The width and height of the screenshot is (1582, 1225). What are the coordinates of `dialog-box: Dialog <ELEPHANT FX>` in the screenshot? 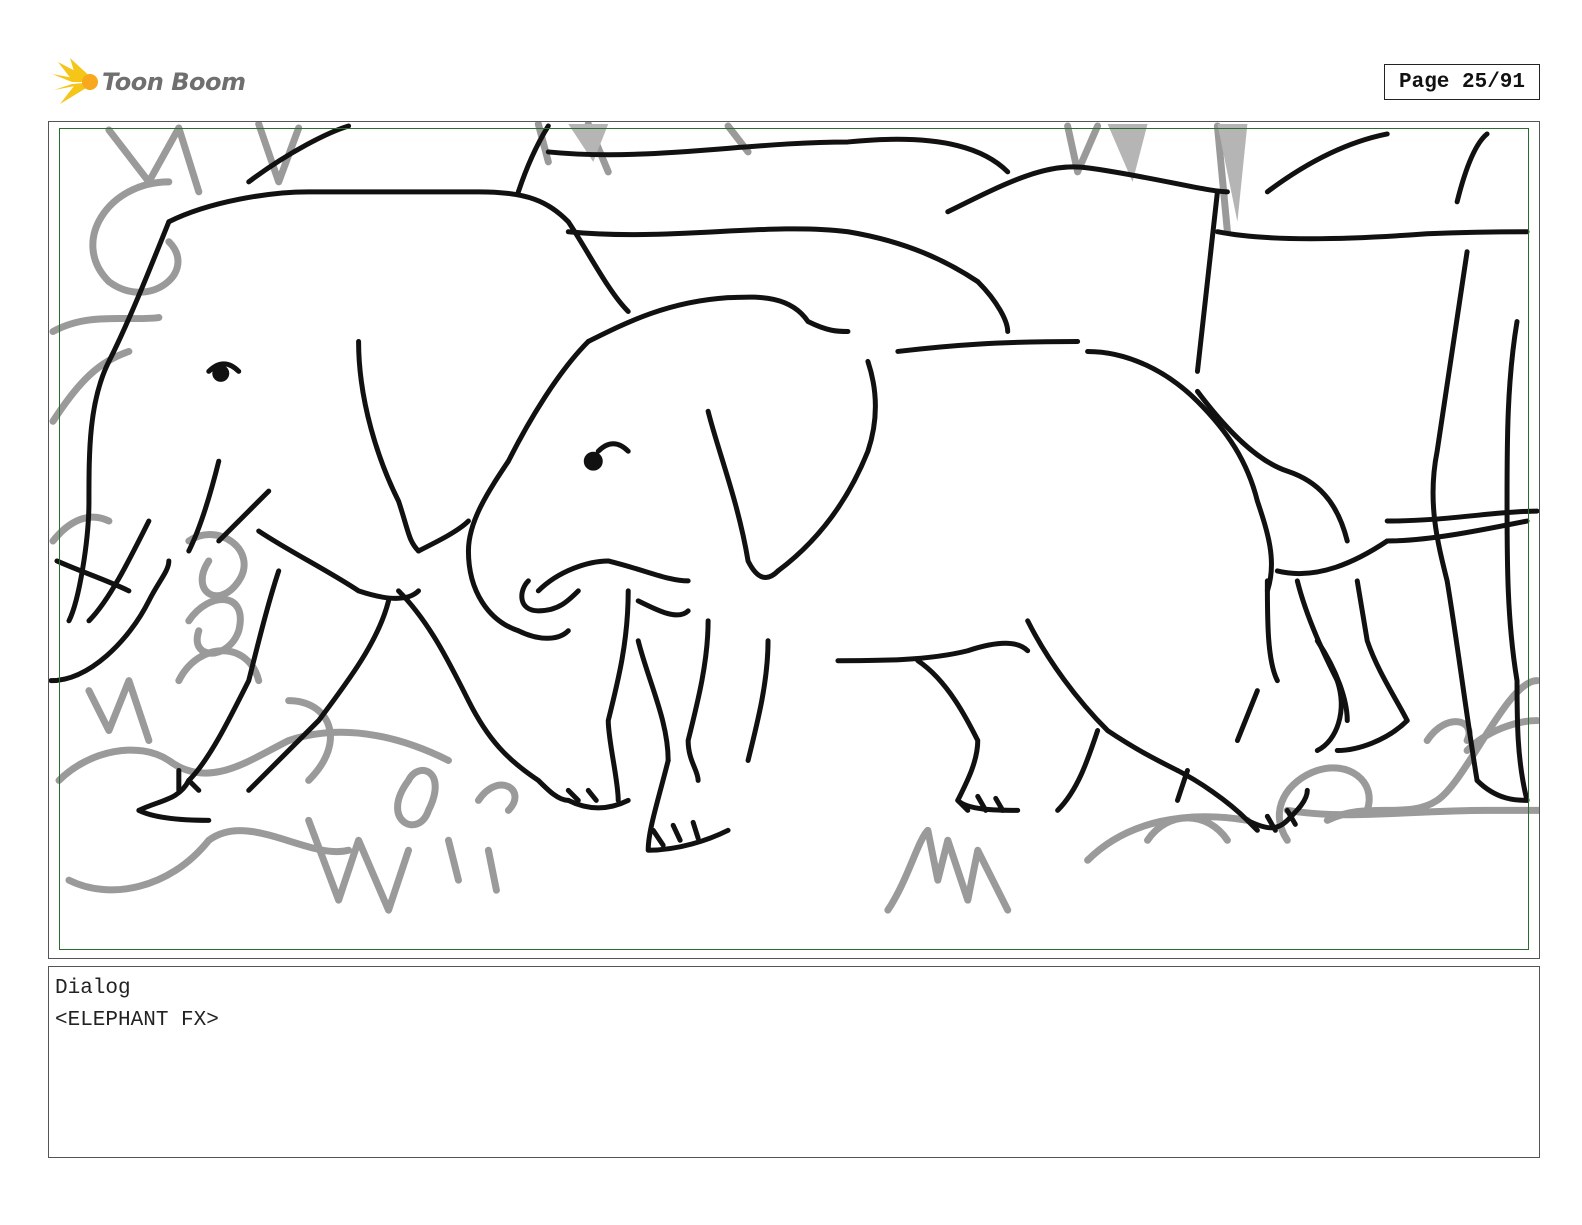 It's located at (794, 1062).